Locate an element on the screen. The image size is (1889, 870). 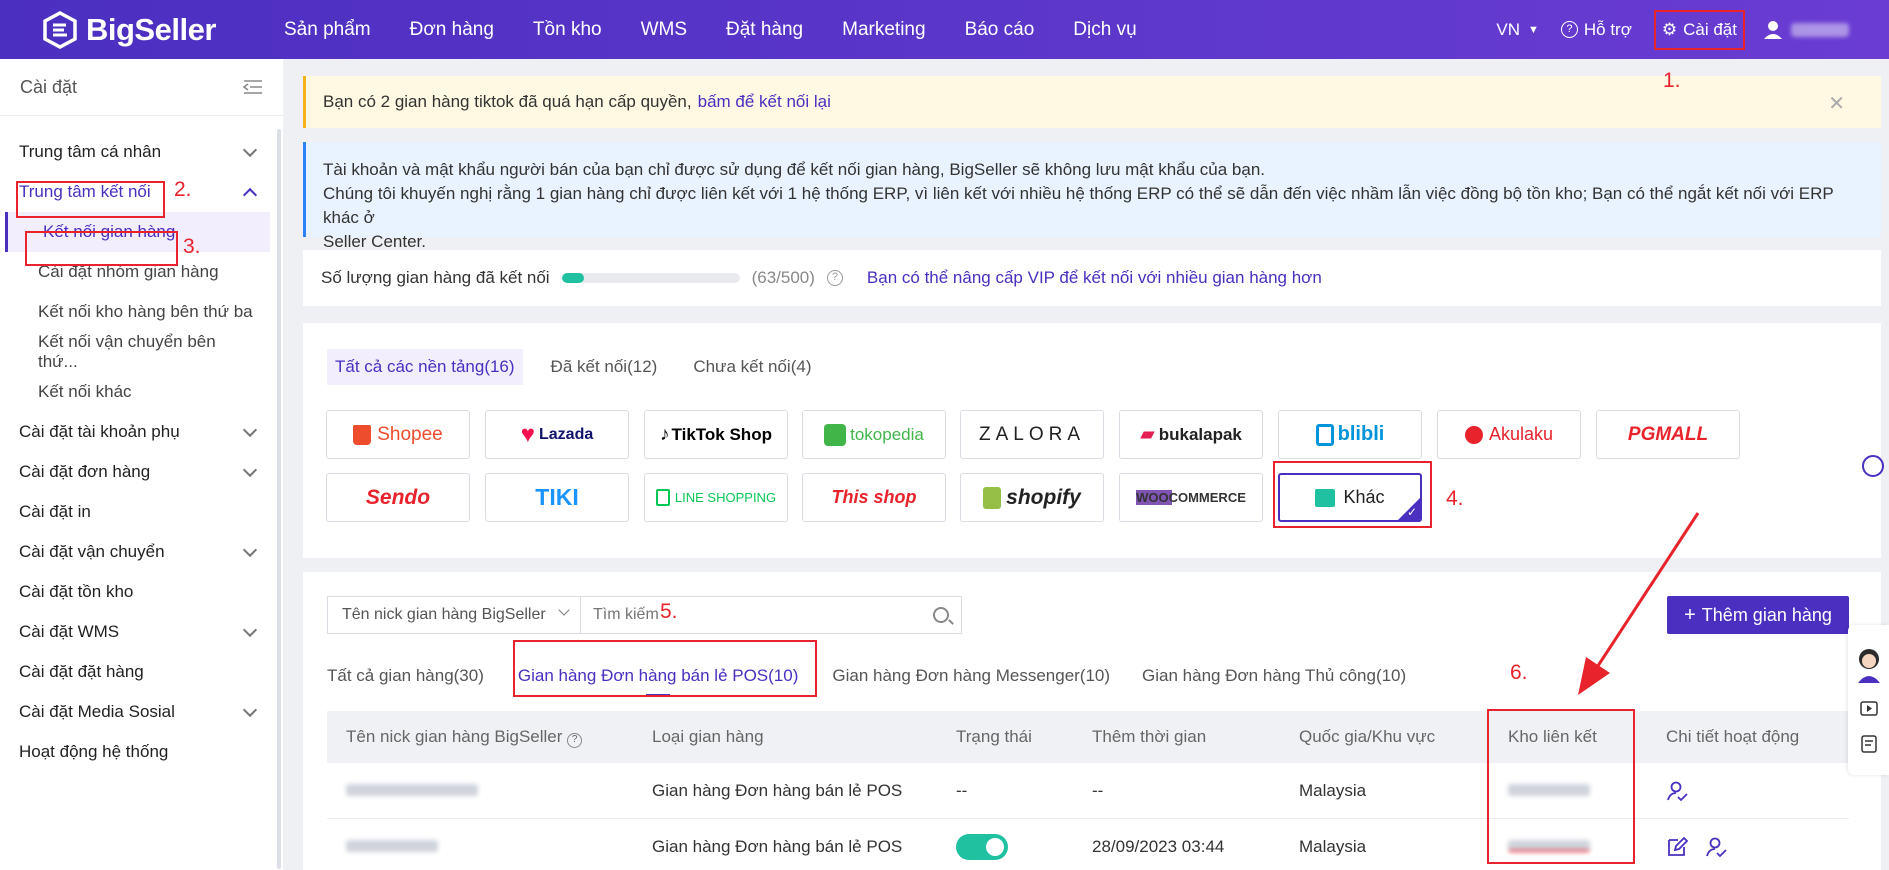
sidebar-item-order-settings: Cài đặt đơn hàng is located at coordinates (137, 472).